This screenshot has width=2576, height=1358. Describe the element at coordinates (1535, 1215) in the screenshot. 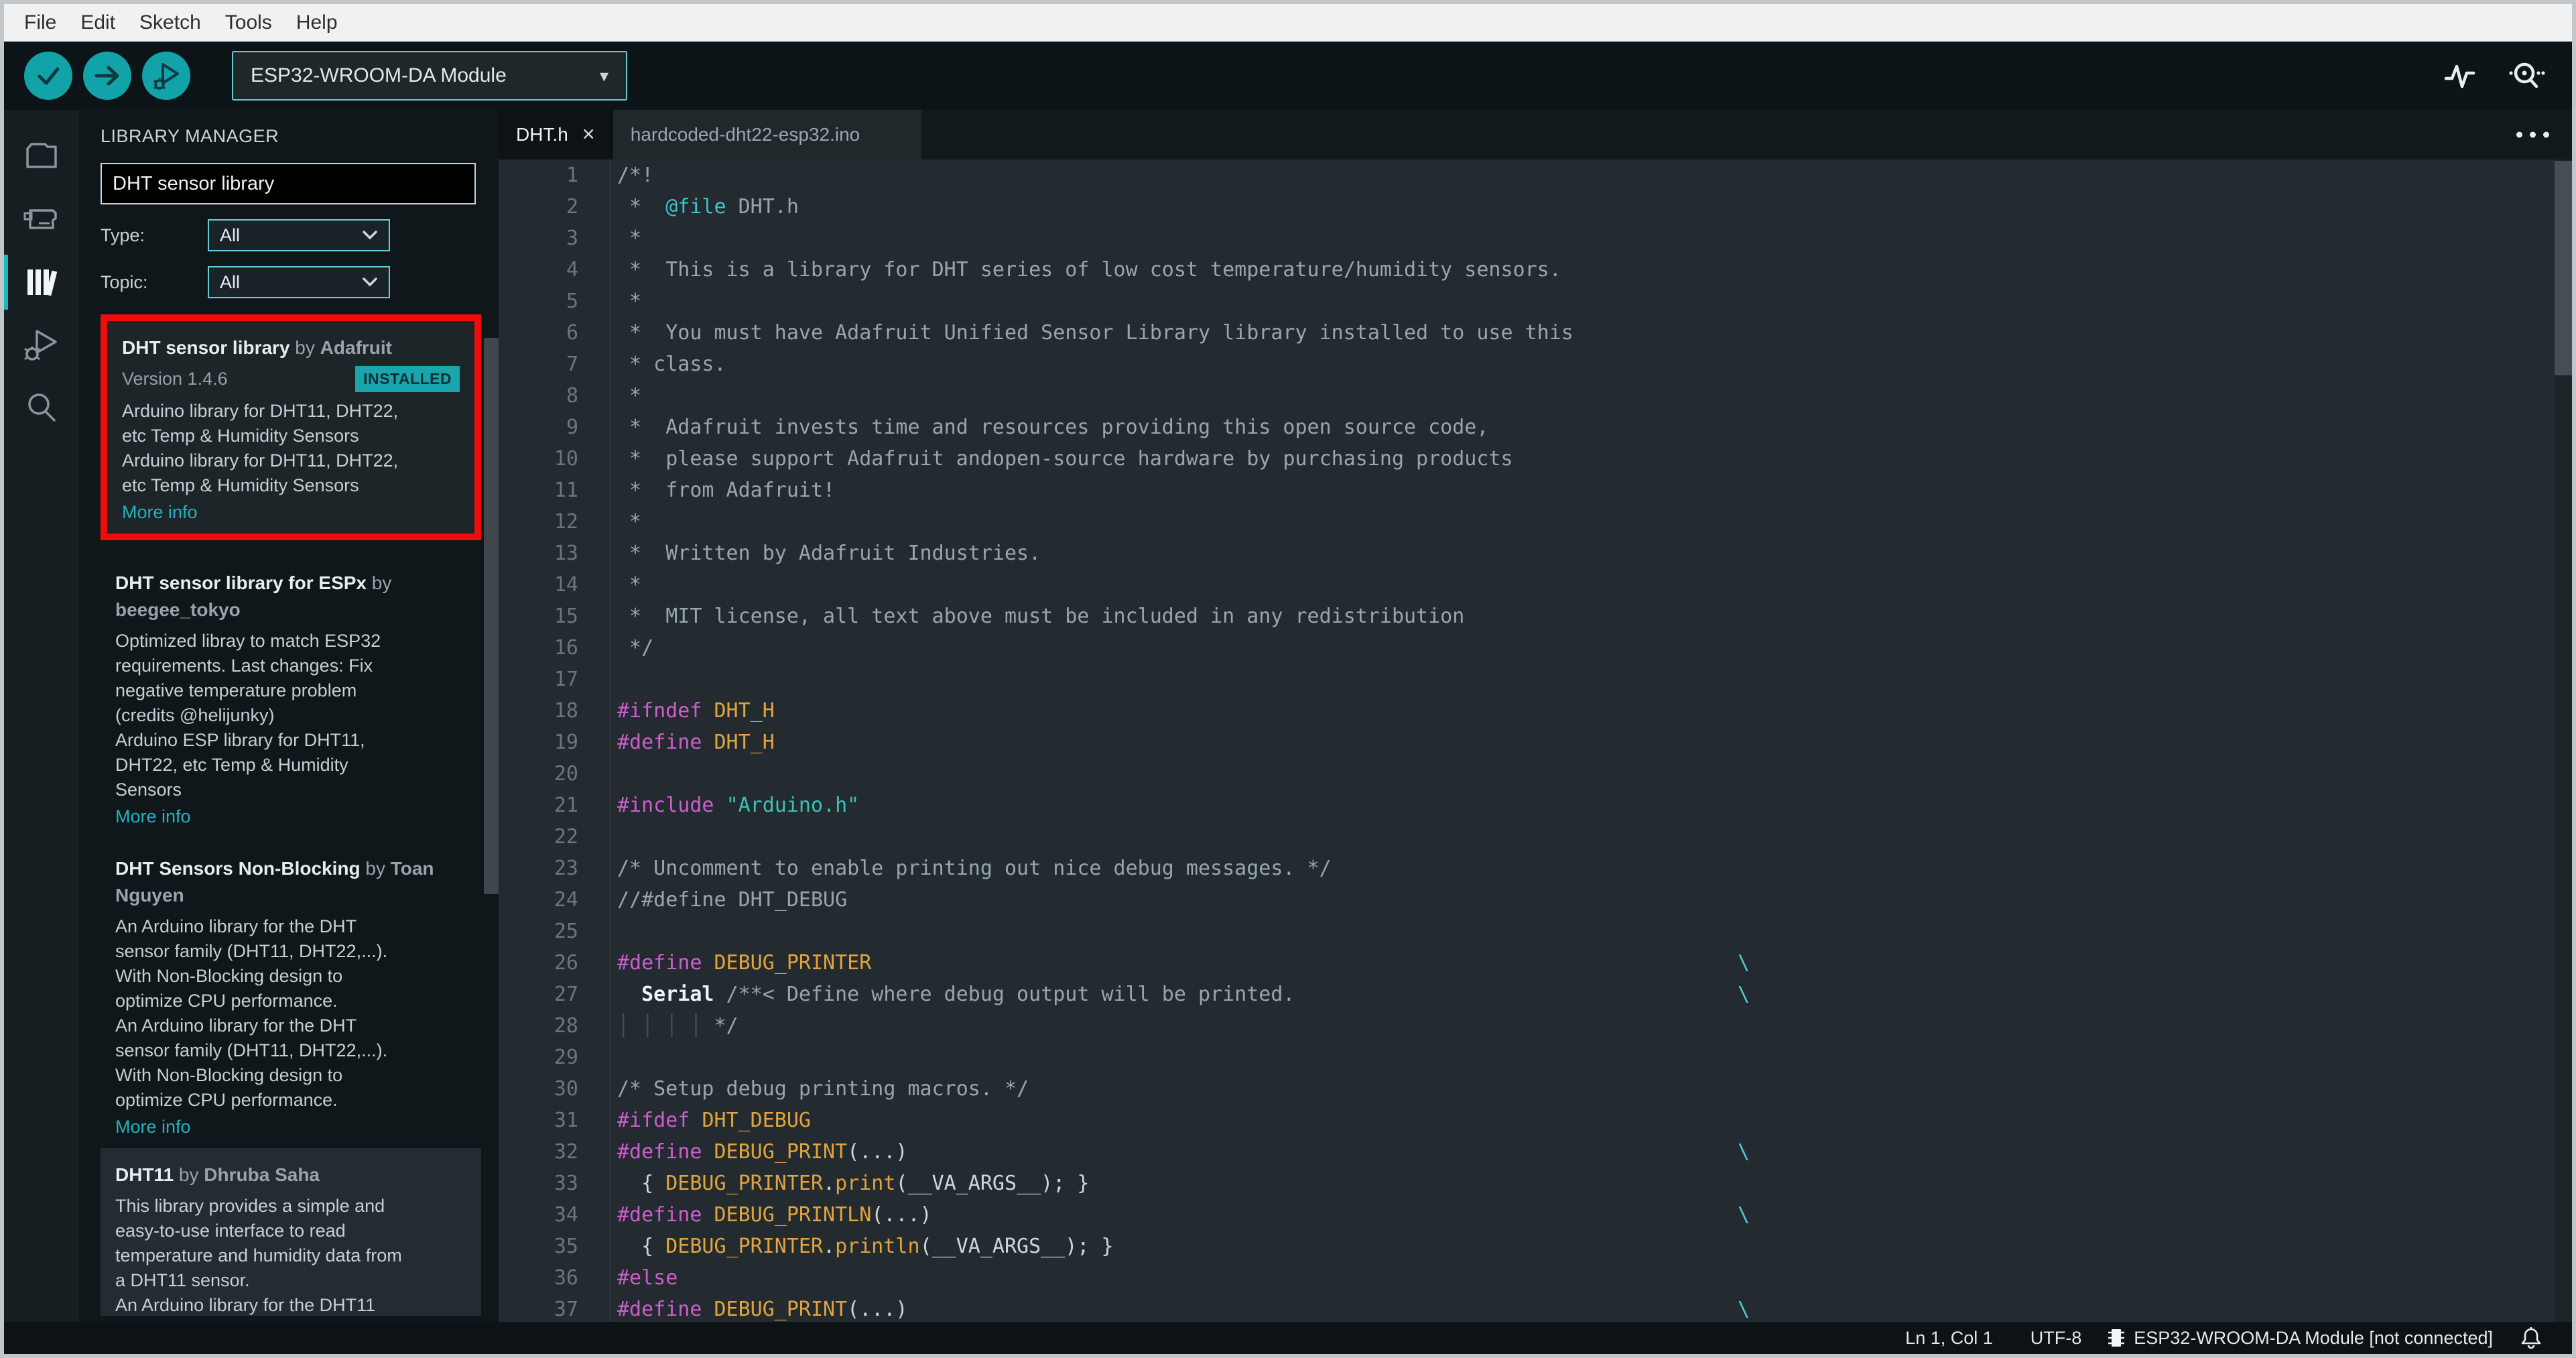

I see `code-line: 34 #define DEBUG_PRINTLN(...) \` at that location.